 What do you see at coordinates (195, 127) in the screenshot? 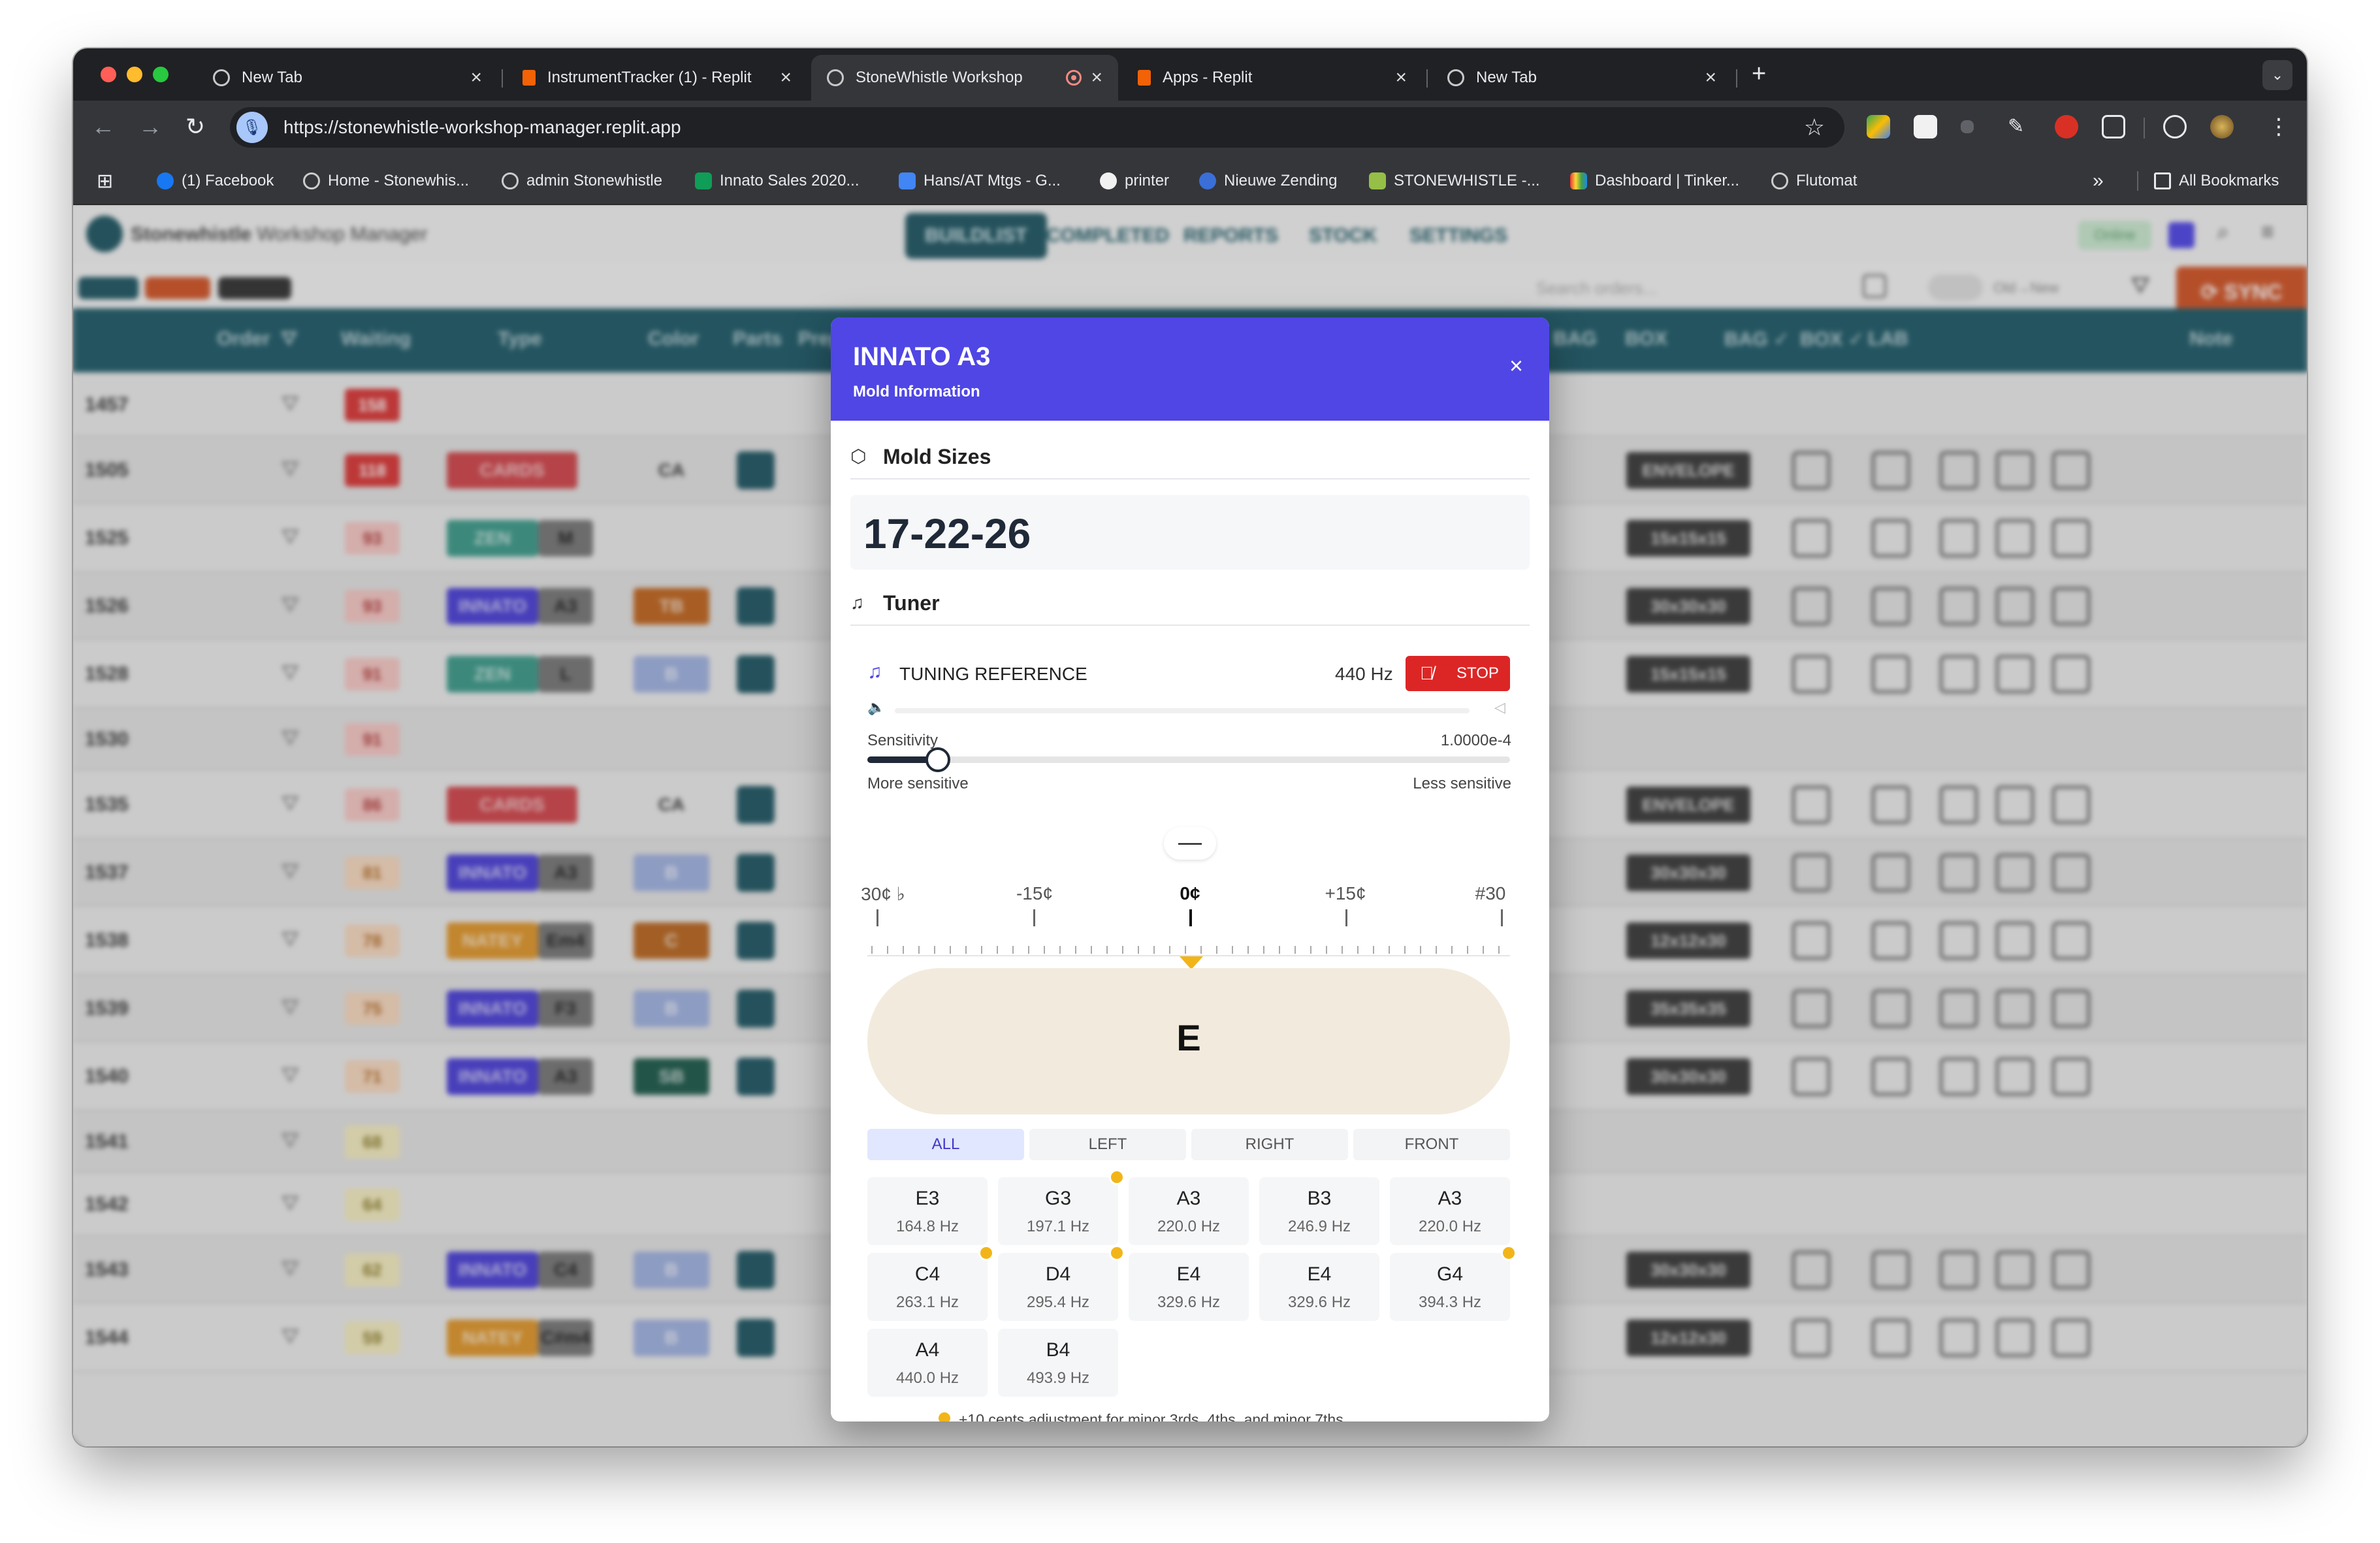
I see `reload-button: ↻` at bounding box center [195, 127].